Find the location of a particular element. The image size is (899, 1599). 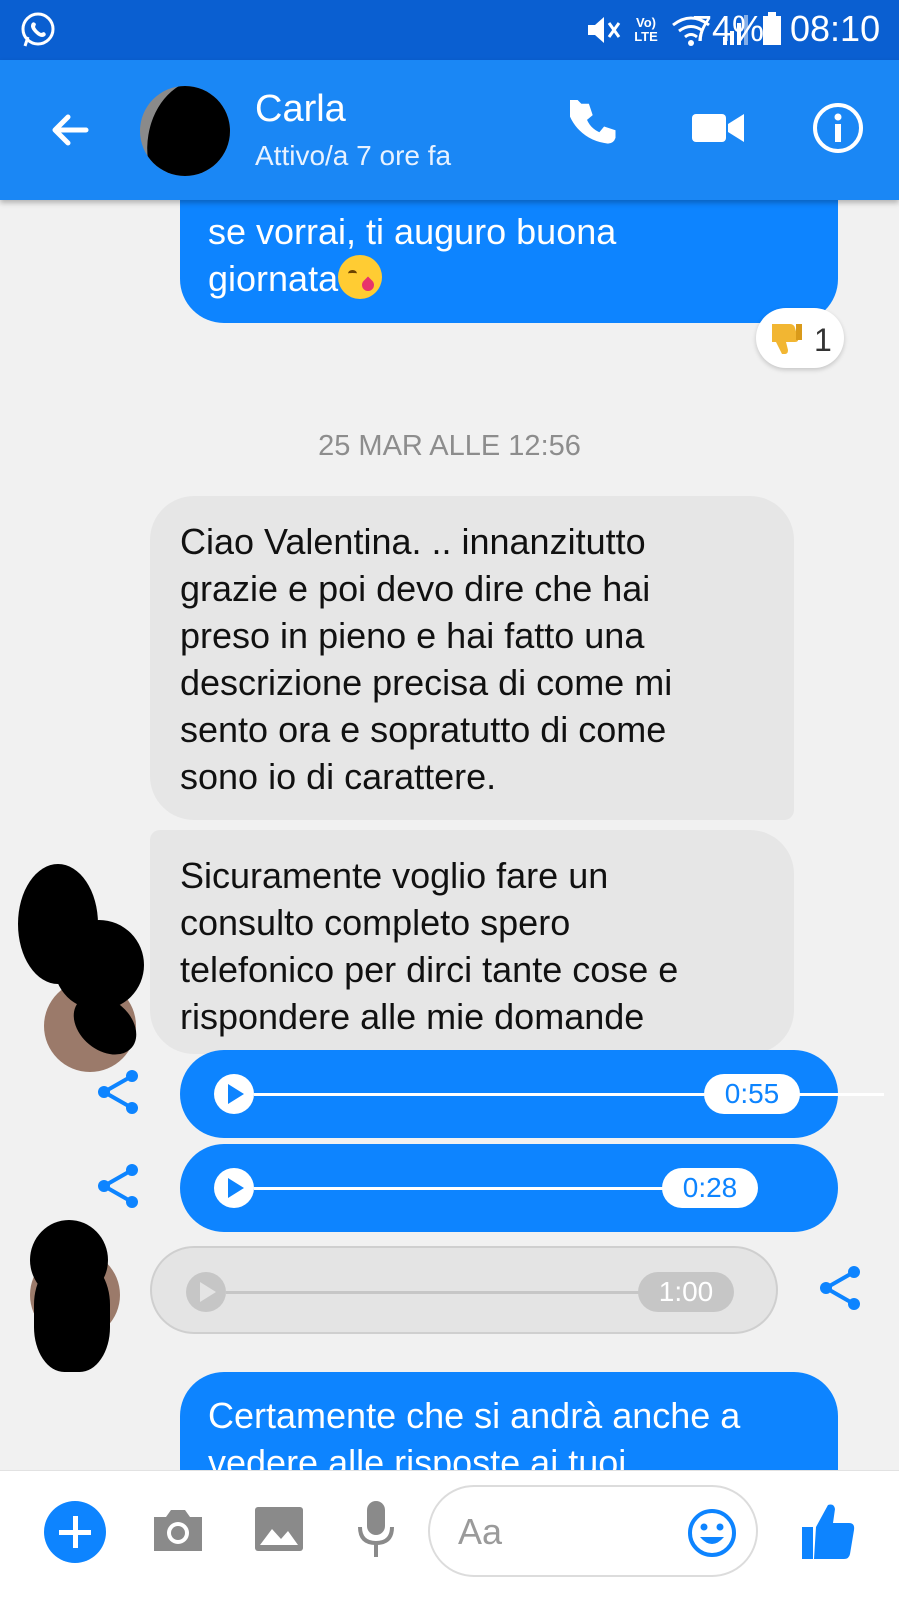

message-composer is located at coordinates (449, 1534).